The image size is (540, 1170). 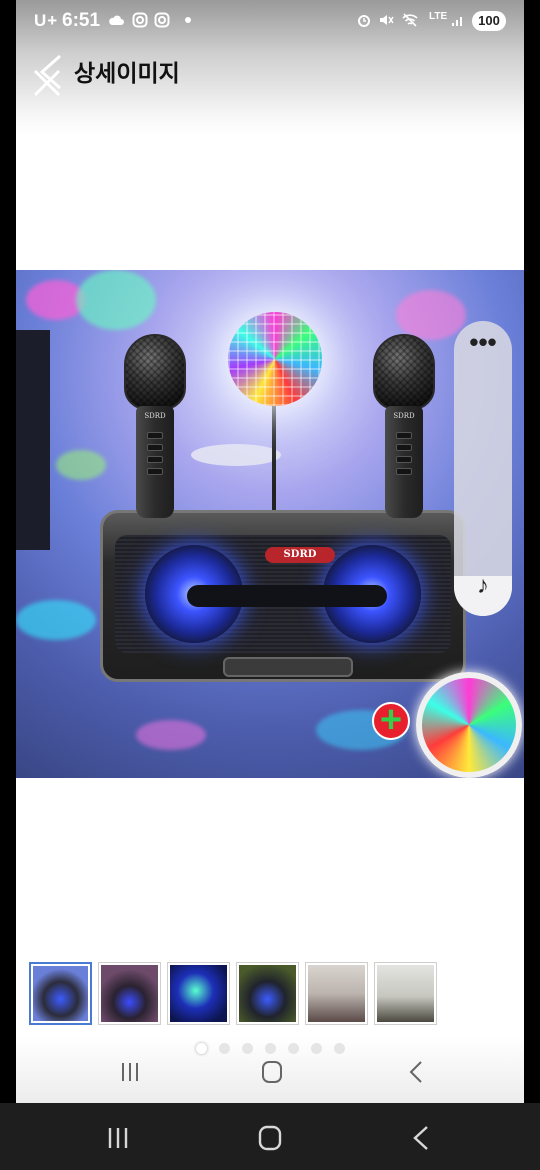 What do you see at coordinates (270, 21) in the screenshot?
I see `status-bar: U+ 6:51 LTE 100` at bounding box center [270, 21].